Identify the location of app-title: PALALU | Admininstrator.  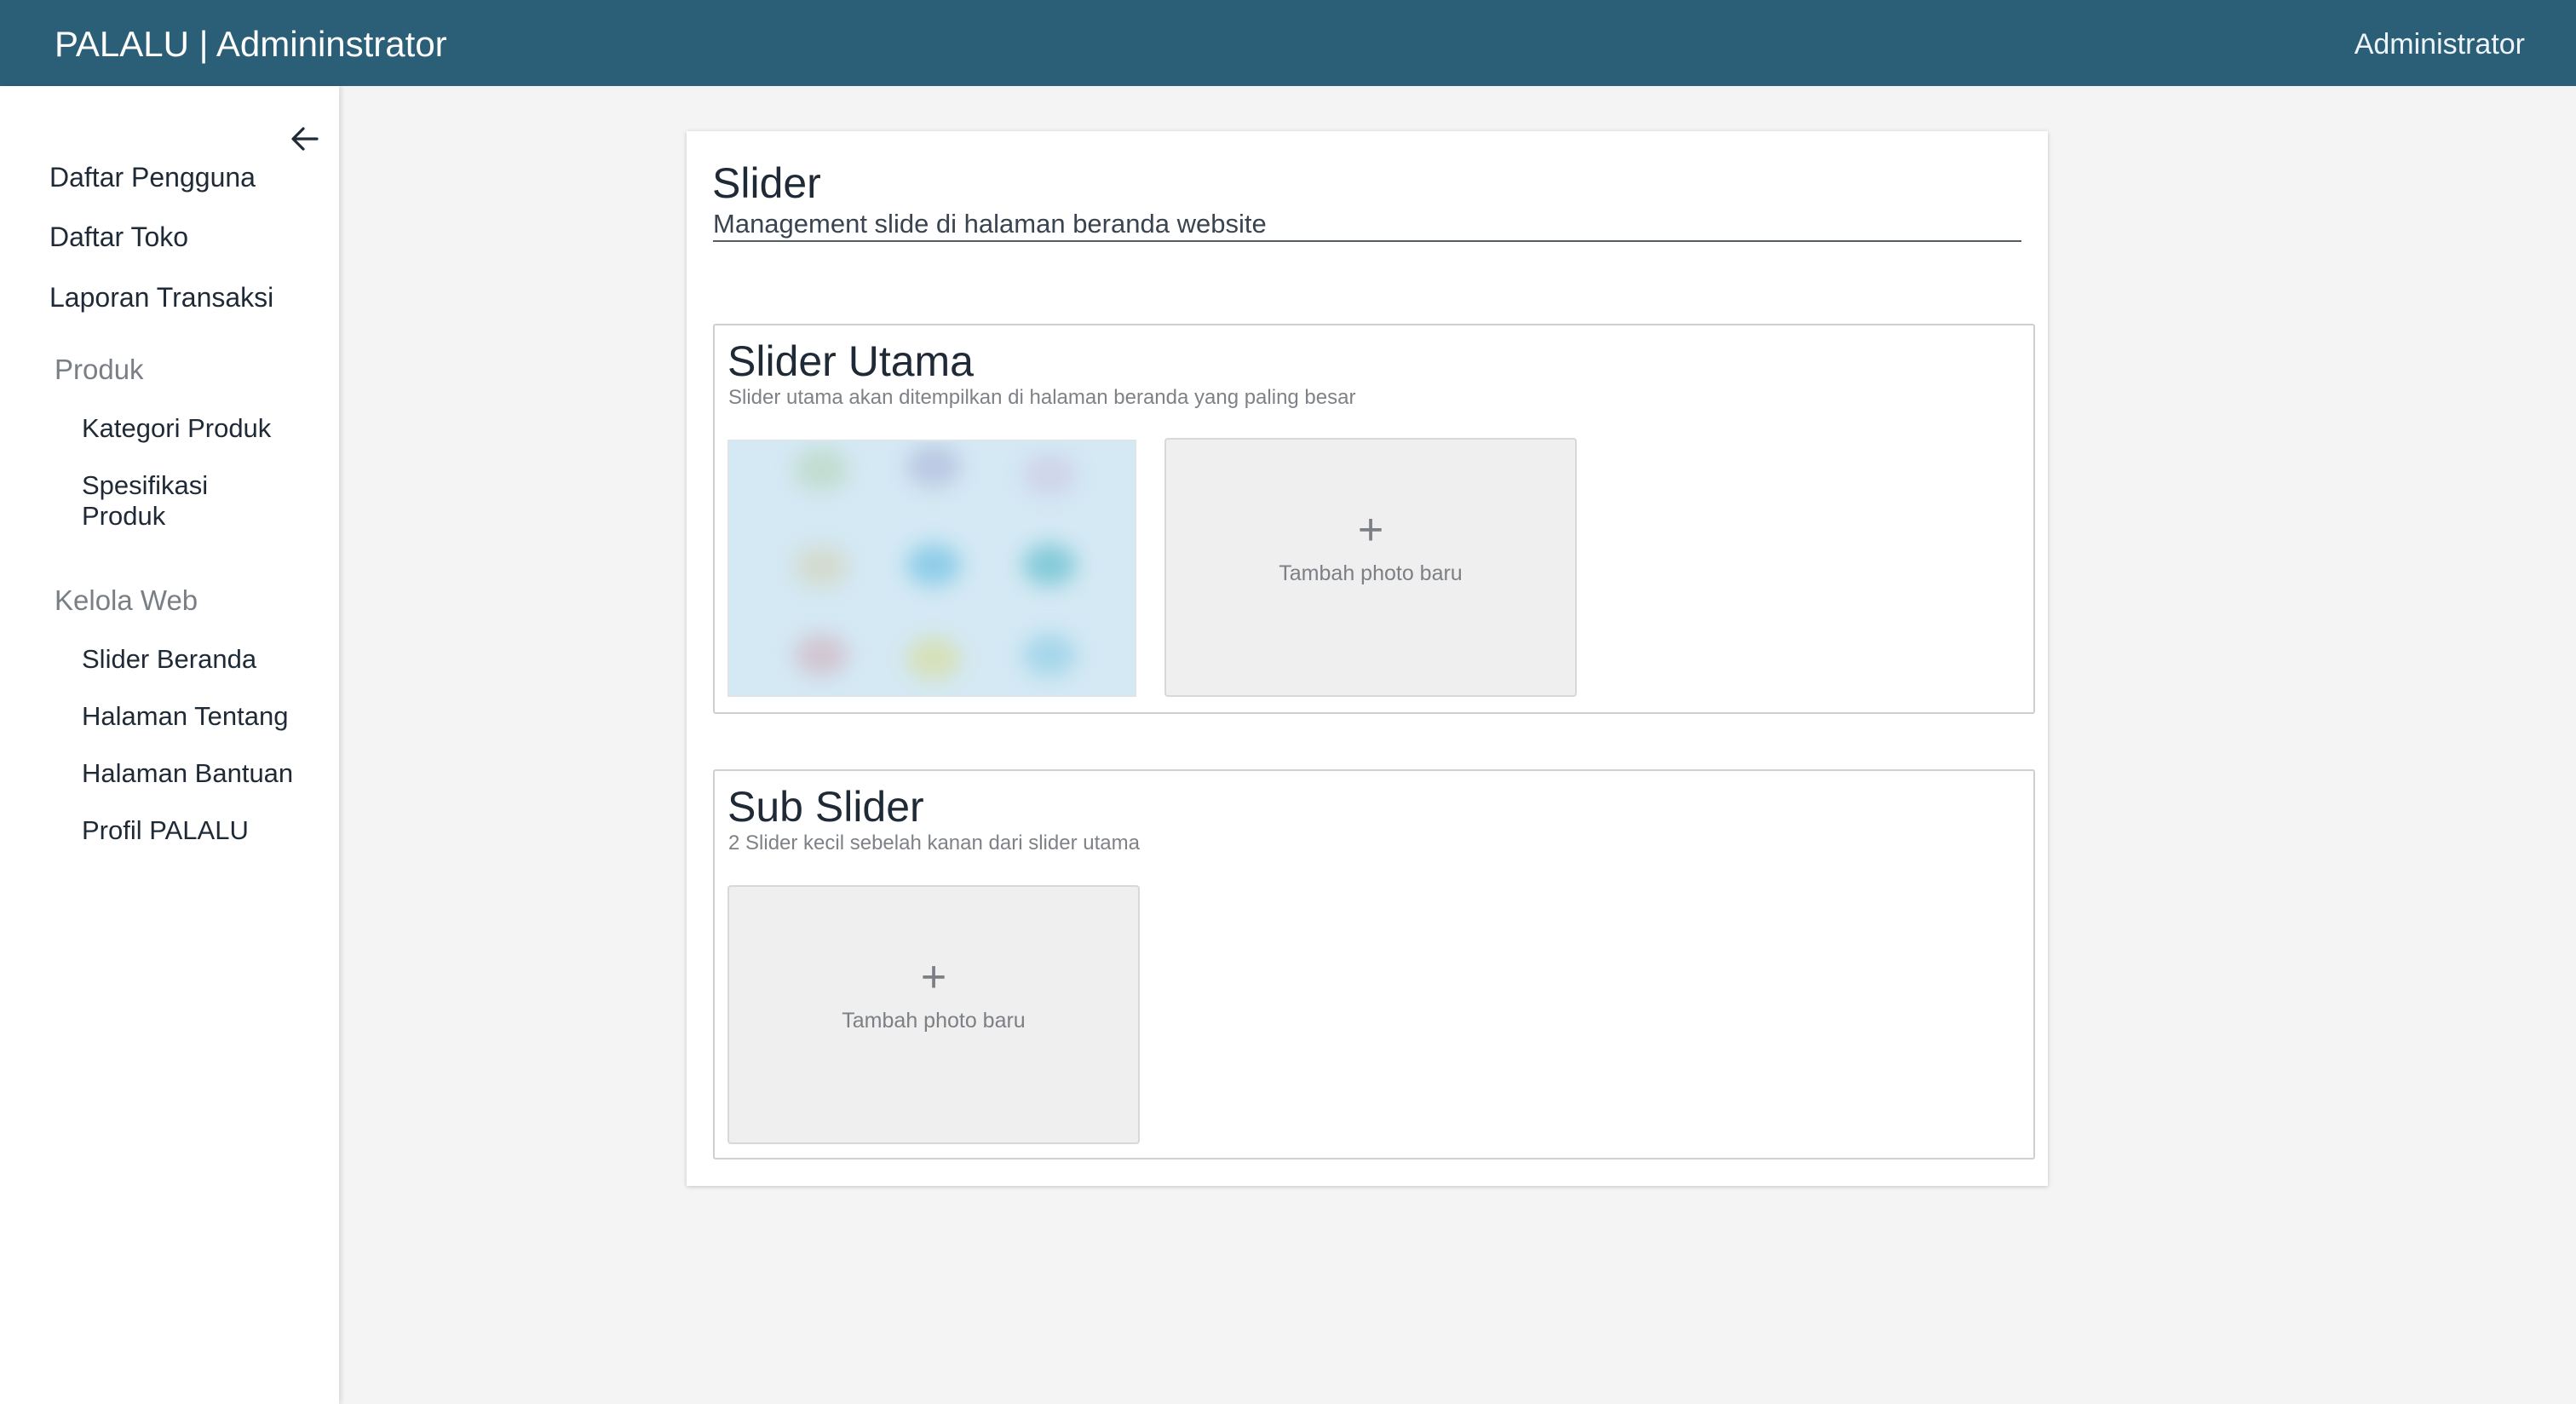
(251, 44).